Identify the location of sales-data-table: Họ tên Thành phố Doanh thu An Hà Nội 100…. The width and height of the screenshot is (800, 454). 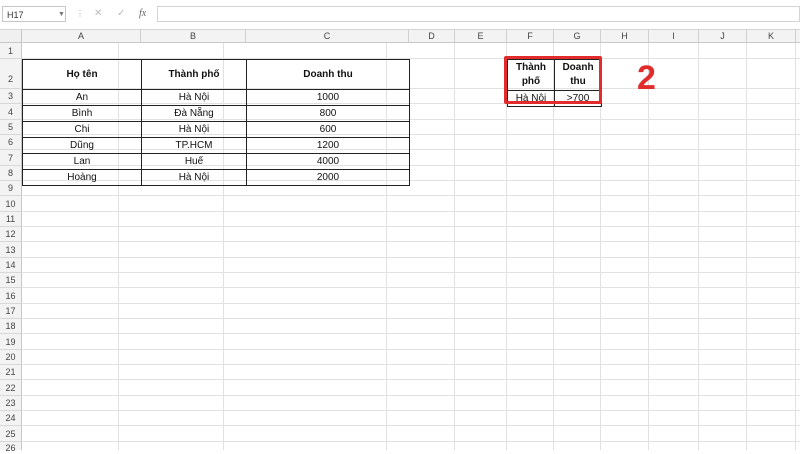
(216, 122).